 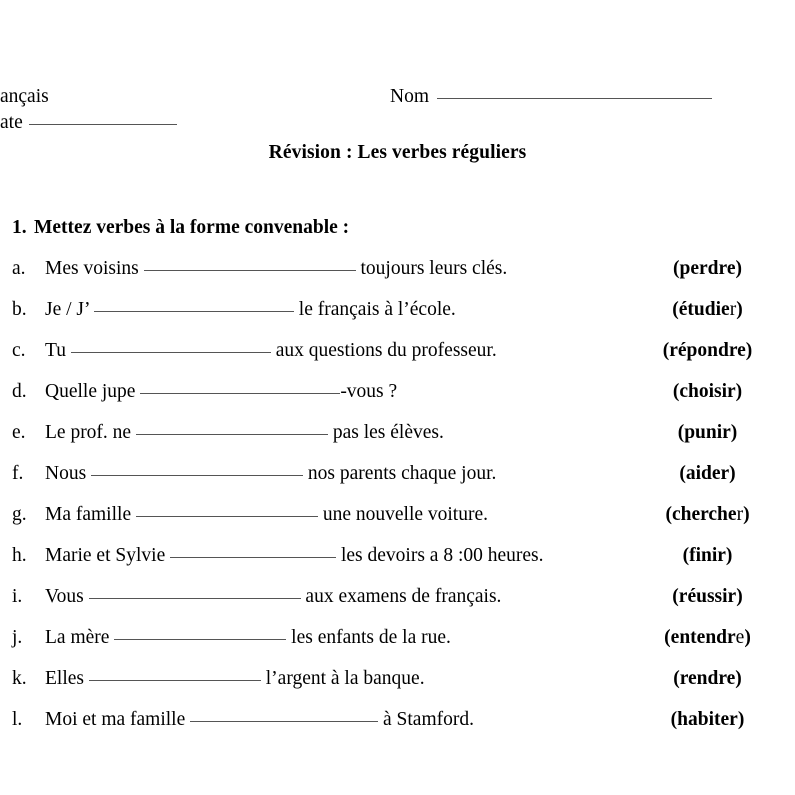 I want to click on section-heading-text: Mettez verbes à la forme convenable :, so click(x=192, y=227).